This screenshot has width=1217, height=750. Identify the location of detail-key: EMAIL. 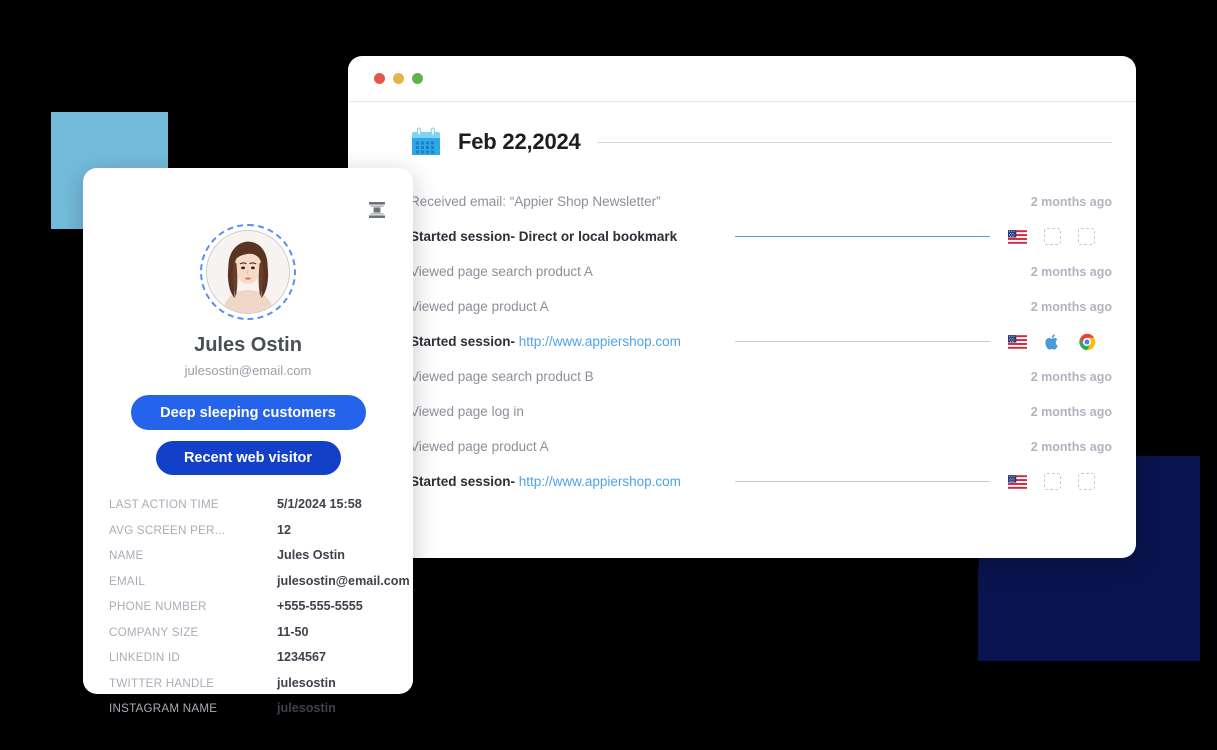
(127, 581).